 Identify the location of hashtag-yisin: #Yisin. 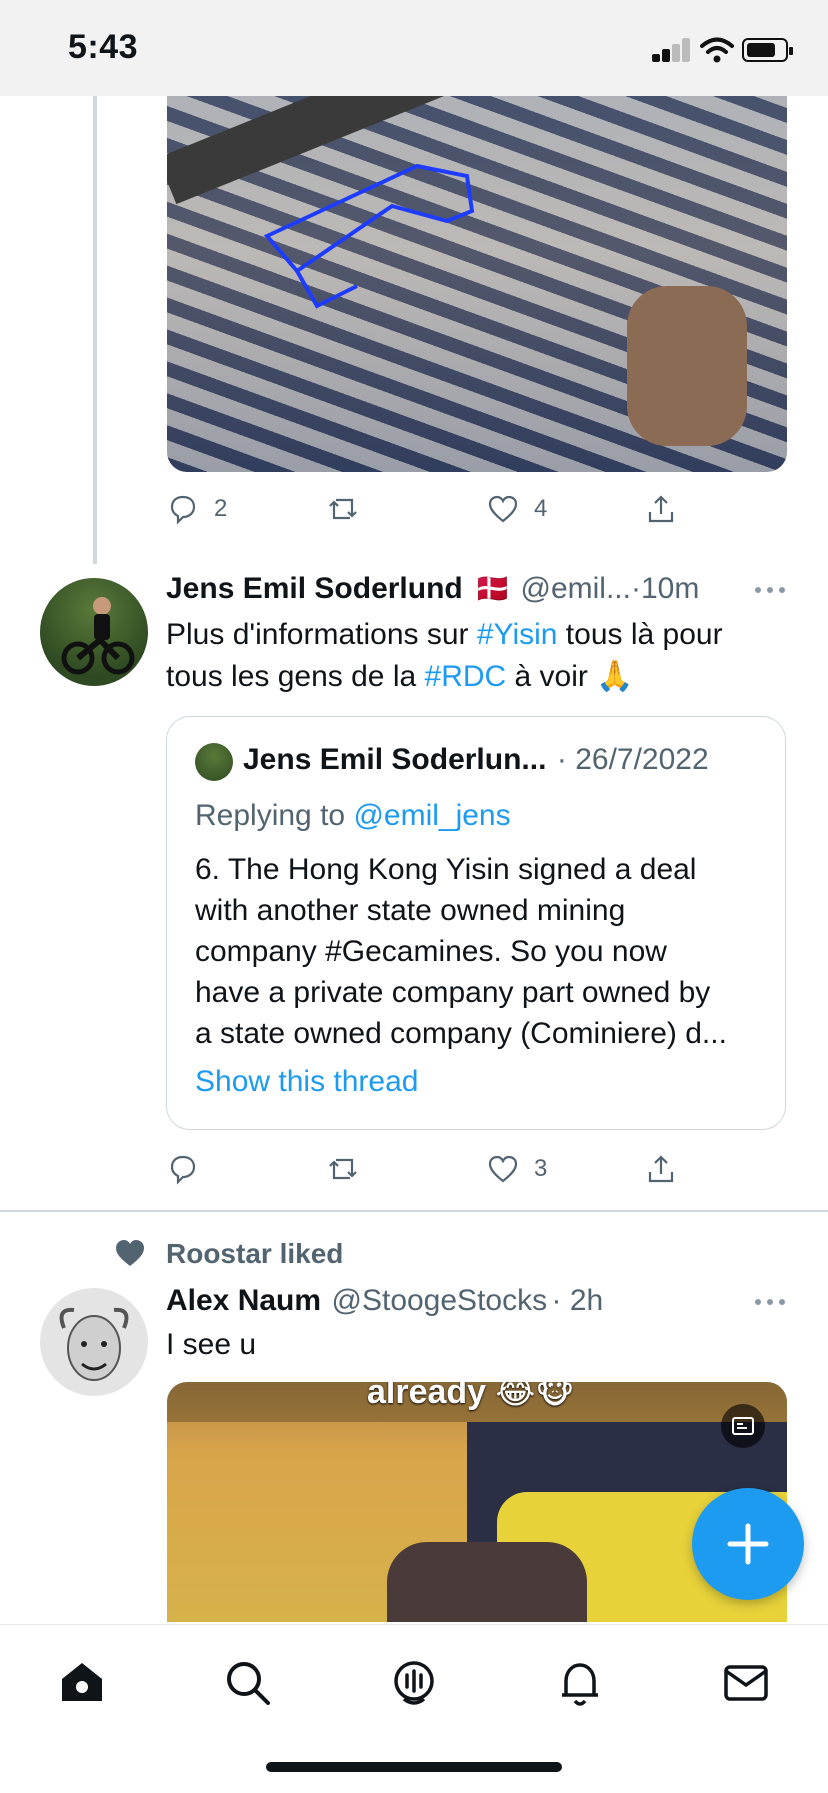
(517, 634).